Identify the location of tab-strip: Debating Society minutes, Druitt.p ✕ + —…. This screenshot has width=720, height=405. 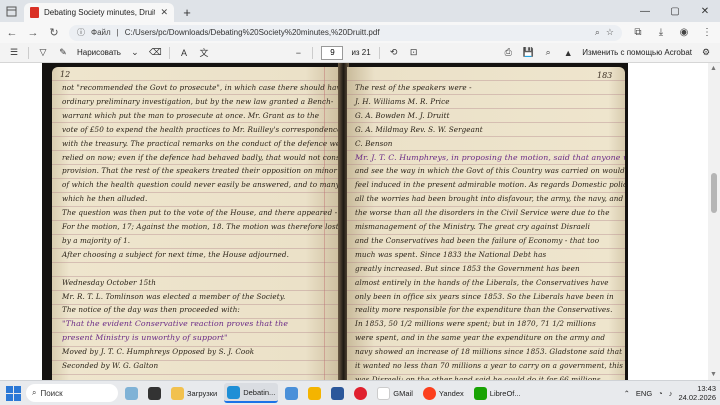
(360, 11).